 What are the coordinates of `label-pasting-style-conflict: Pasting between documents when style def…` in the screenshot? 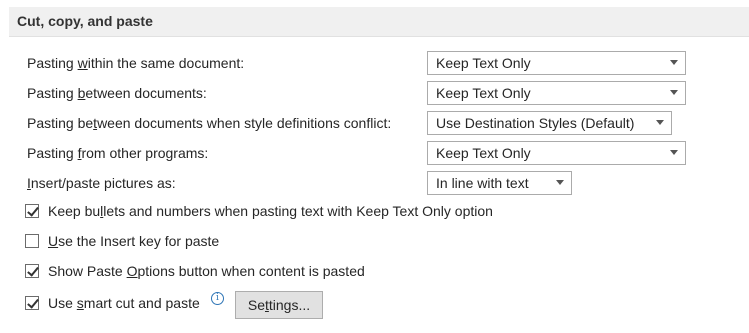 It's located at (209, 123).